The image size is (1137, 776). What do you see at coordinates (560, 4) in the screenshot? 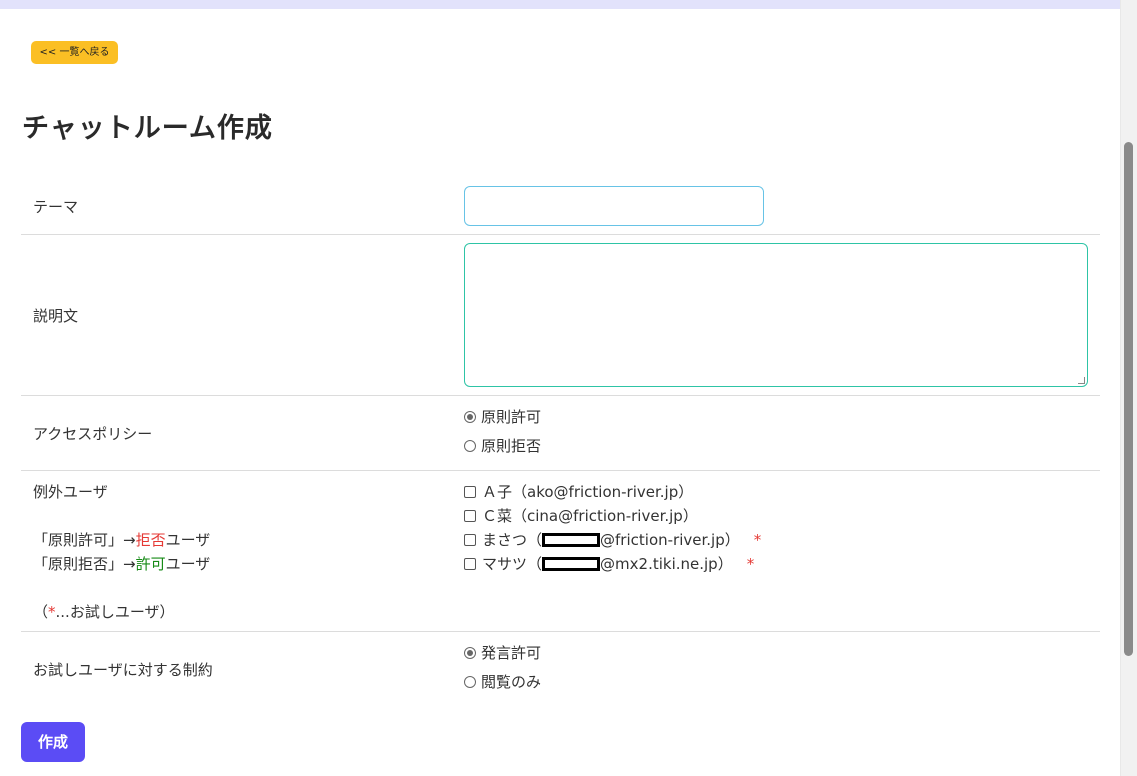
I see `top-bar` at bounding box center [560, 4].